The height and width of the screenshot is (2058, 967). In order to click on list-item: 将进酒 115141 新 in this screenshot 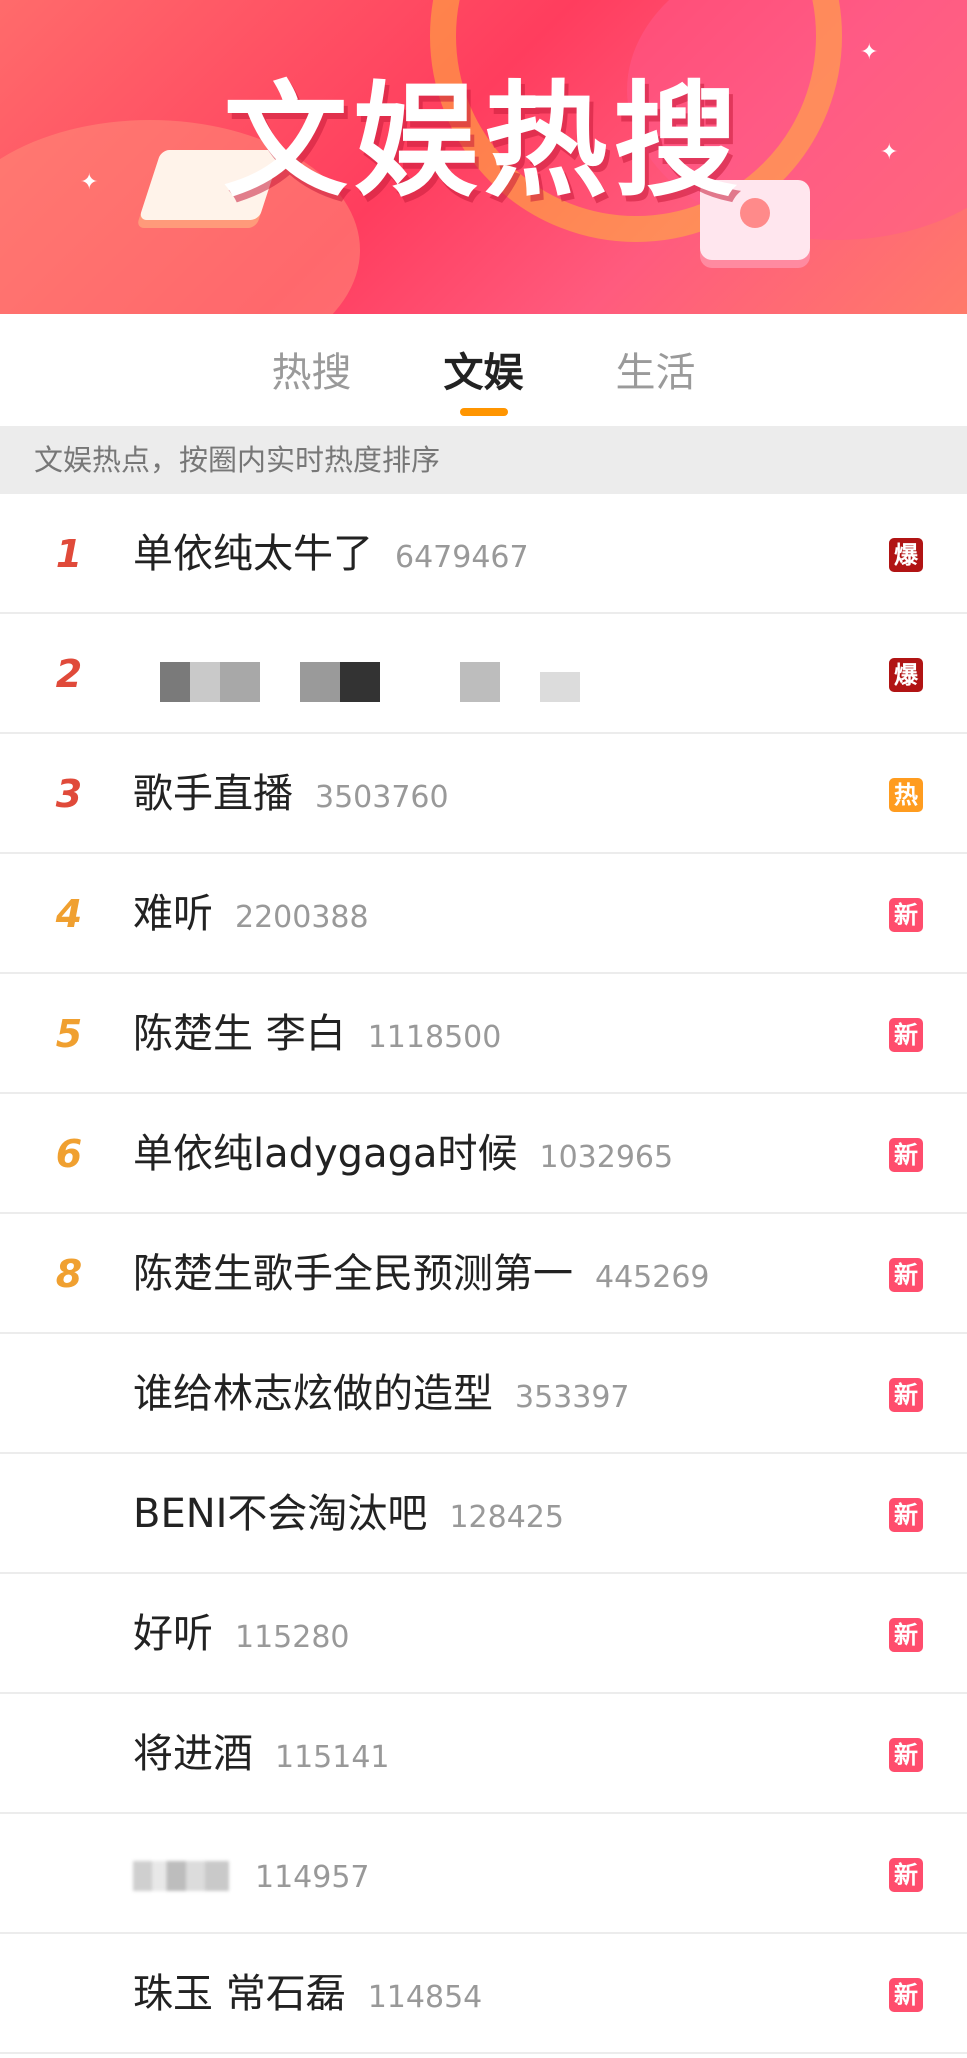, I will do `click(483, 1754)`.